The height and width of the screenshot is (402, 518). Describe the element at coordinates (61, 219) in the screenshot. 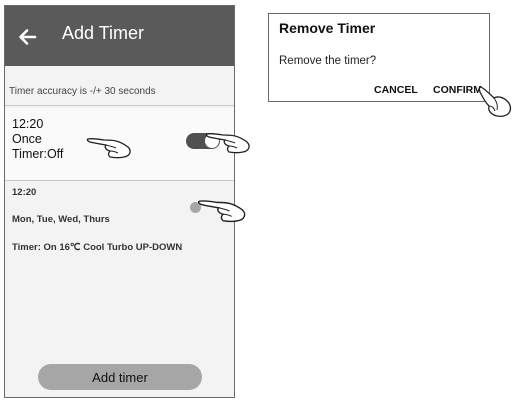

I see `timer-days: Mon, Tue, Wed, Thurs` at that location.